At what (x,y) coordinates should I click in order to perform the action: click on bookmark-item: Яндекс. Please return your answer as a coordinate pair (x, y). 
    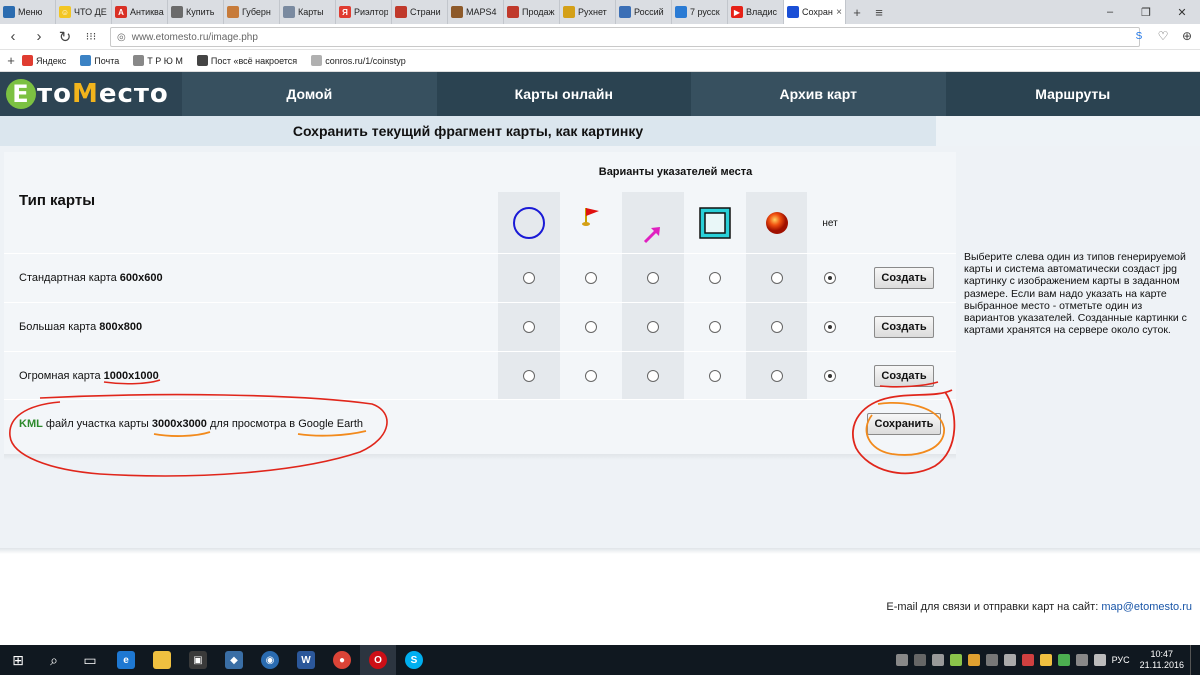
    Looking at the image, I should click on (44, 60).